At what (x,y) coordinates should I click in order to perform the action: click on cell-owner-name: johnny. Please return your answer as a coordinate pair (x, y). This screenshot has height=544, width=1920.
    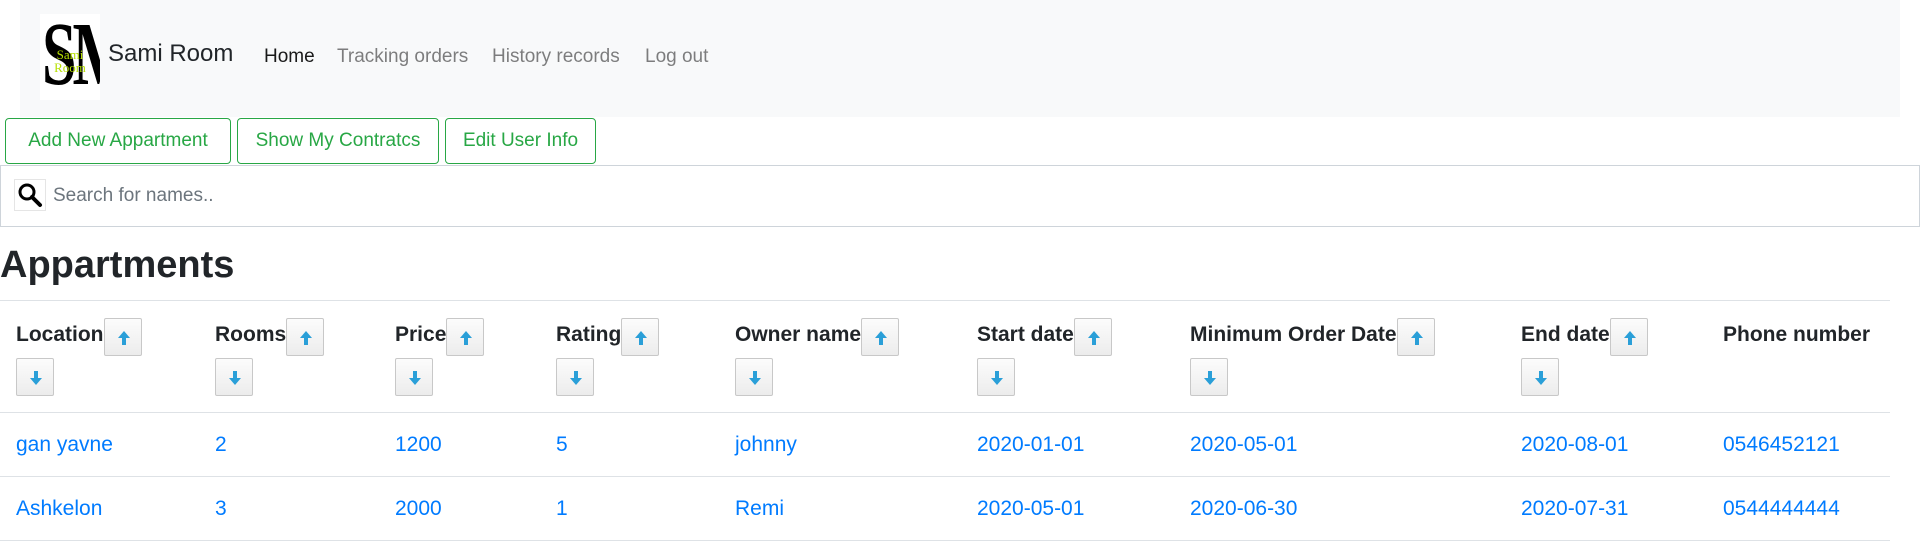
    Looking at the image, I should click on (840, 444).